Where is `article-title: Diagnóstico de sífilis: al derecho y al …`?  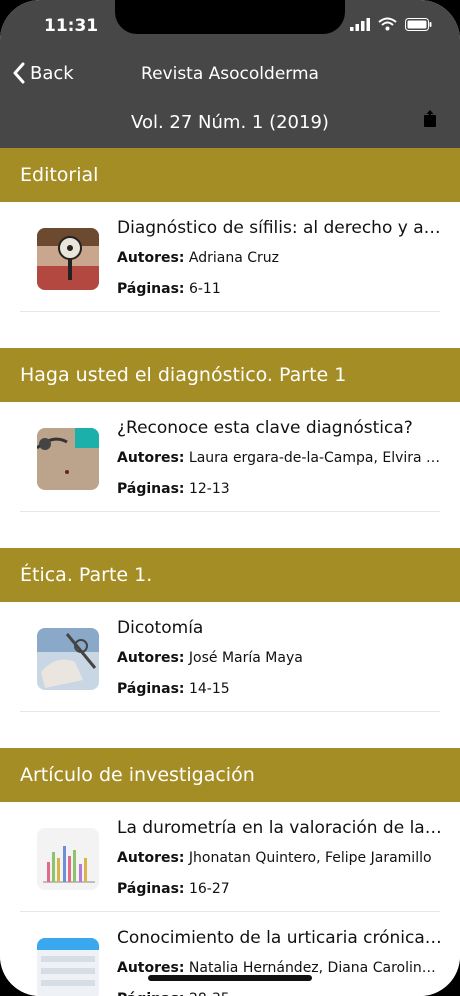
article-title: Diagnóstico de sífilis: al derecho y al … is located at coordinates (279, 228).